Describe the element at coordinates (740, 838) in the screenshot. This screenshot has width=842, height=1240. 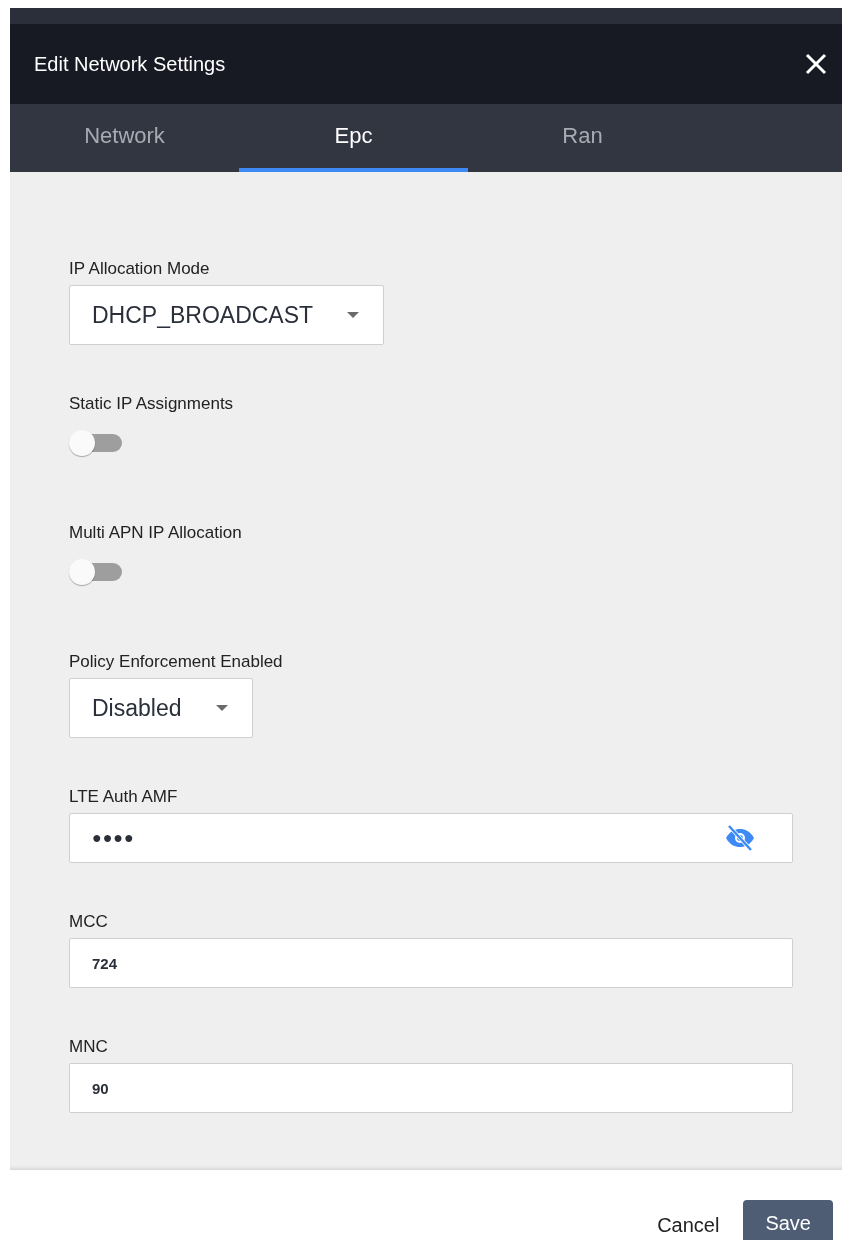
I see `eye-slash-icon` at that location.